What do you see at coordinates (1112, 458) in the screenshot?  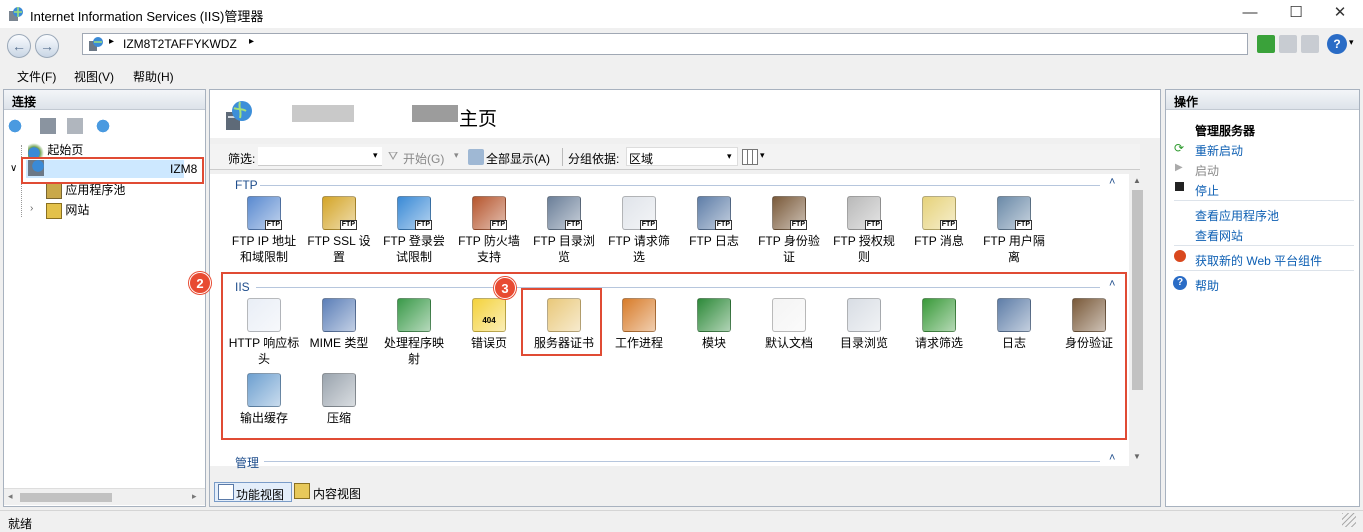 I see `collapse-management-icon: ˄` at bounding box center [1112, 458].